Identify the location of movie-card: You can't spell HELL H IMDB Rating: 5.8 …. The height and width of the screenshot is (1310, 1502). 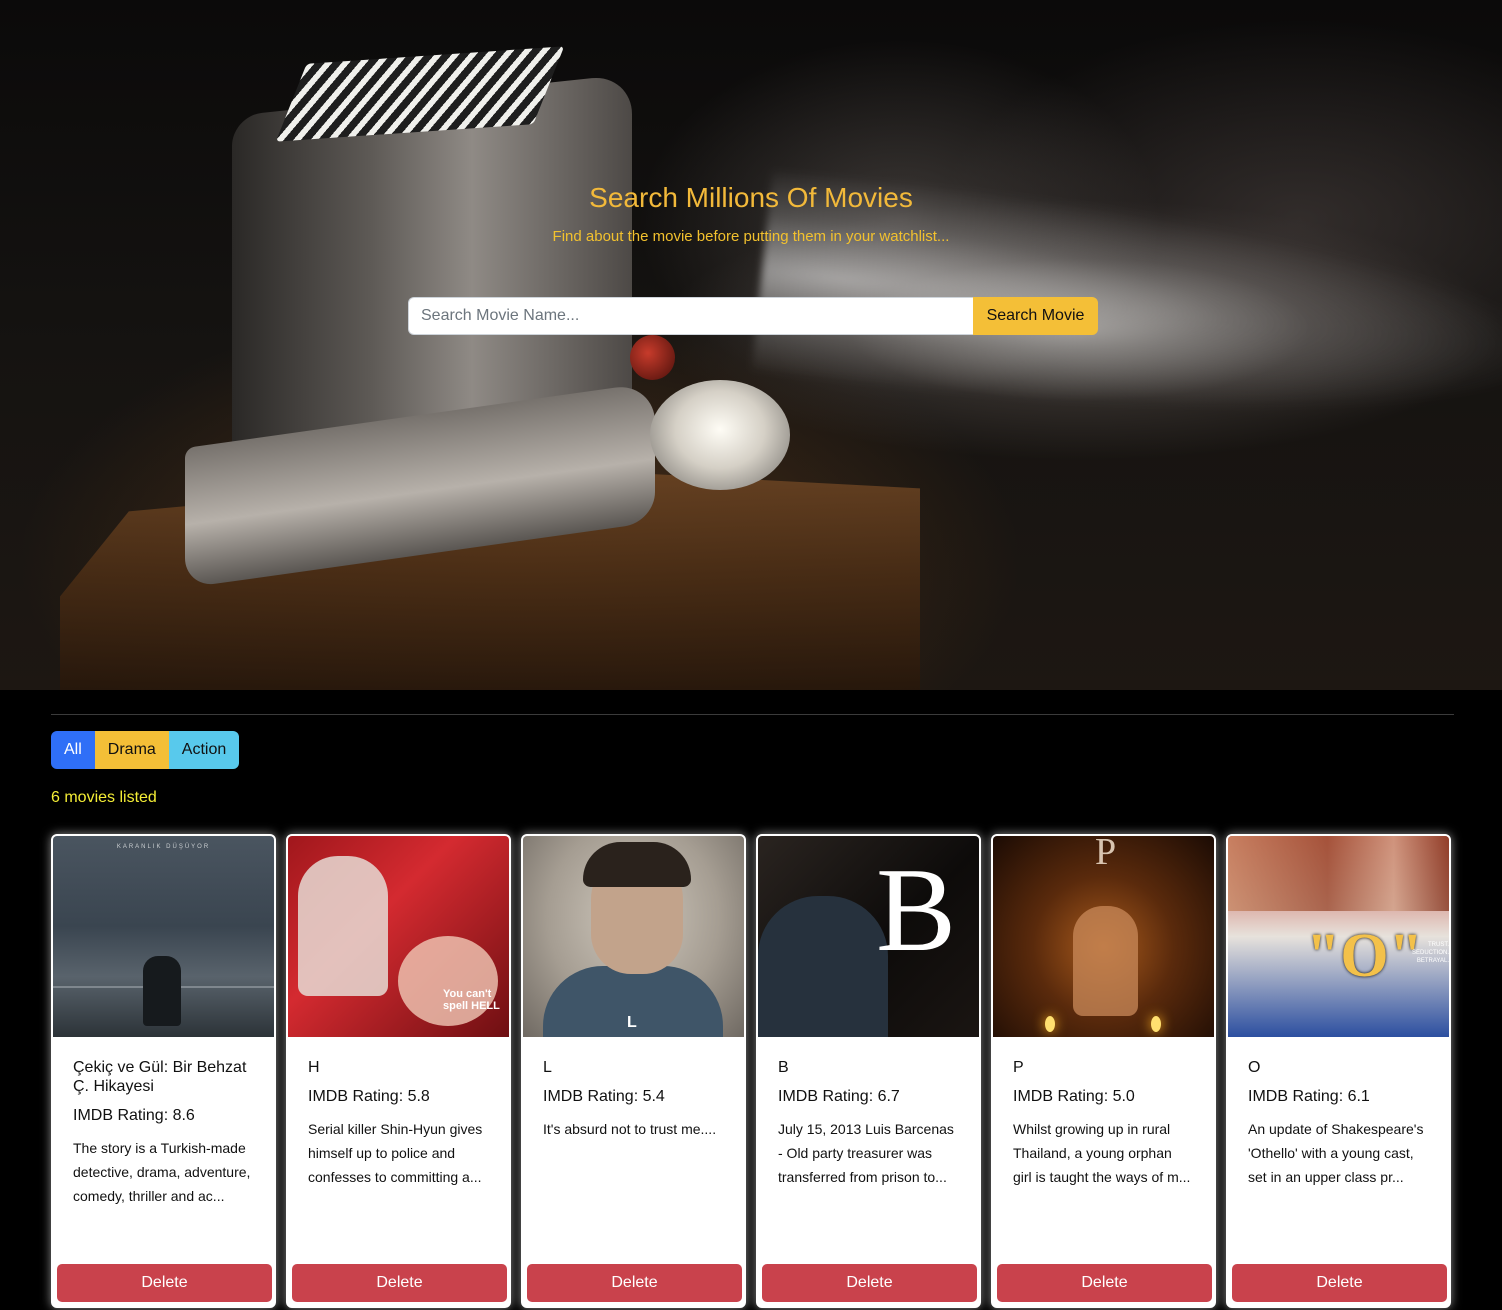
(398, 1071).